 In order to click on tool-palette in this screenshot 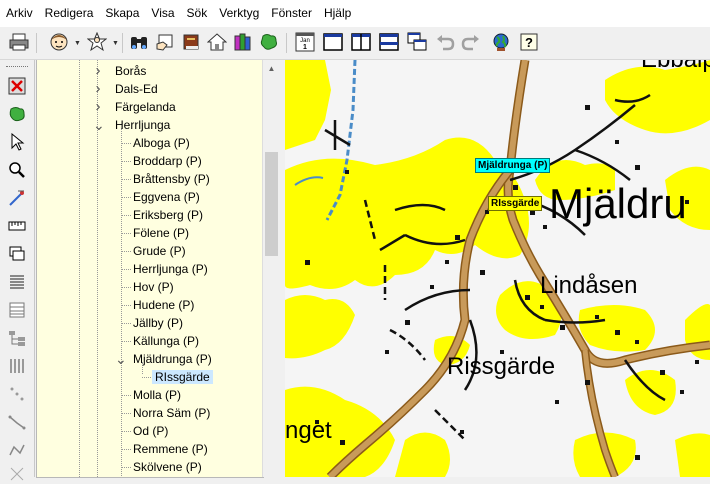, I will do `click(17, 270)`.